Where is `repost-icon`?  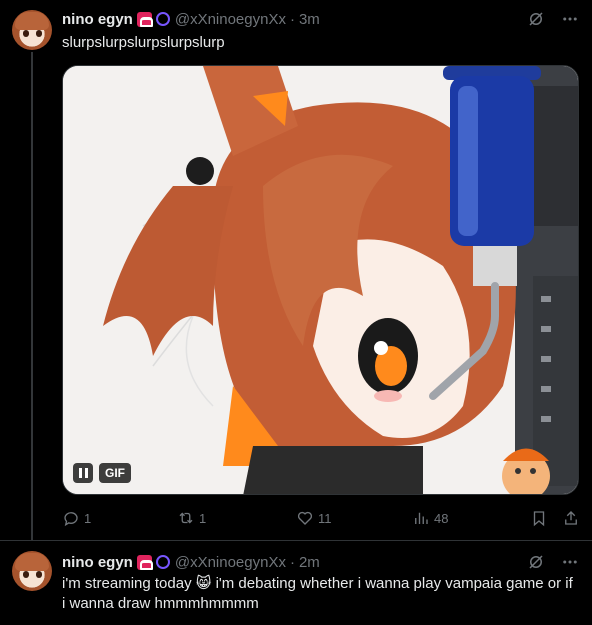
repost-icon is located at coordinates (186, 518).